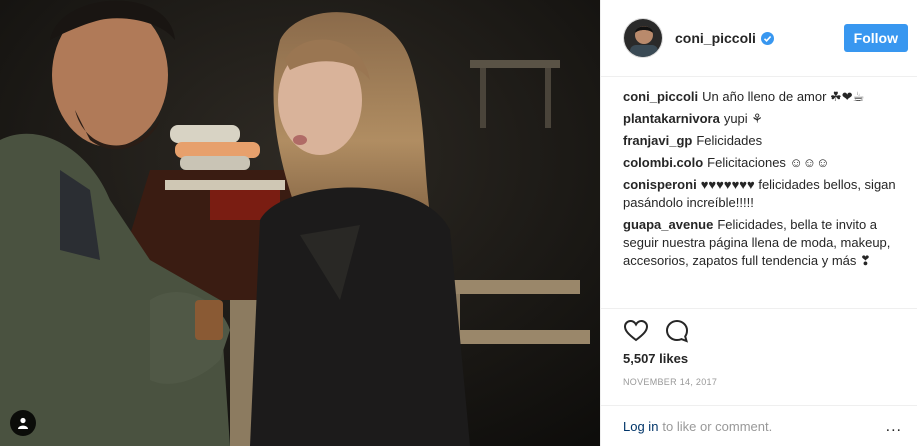 The height and width of the screenshot is (446, 917). I want to click on comment-username: guapa_avenue, so click(668, 224).